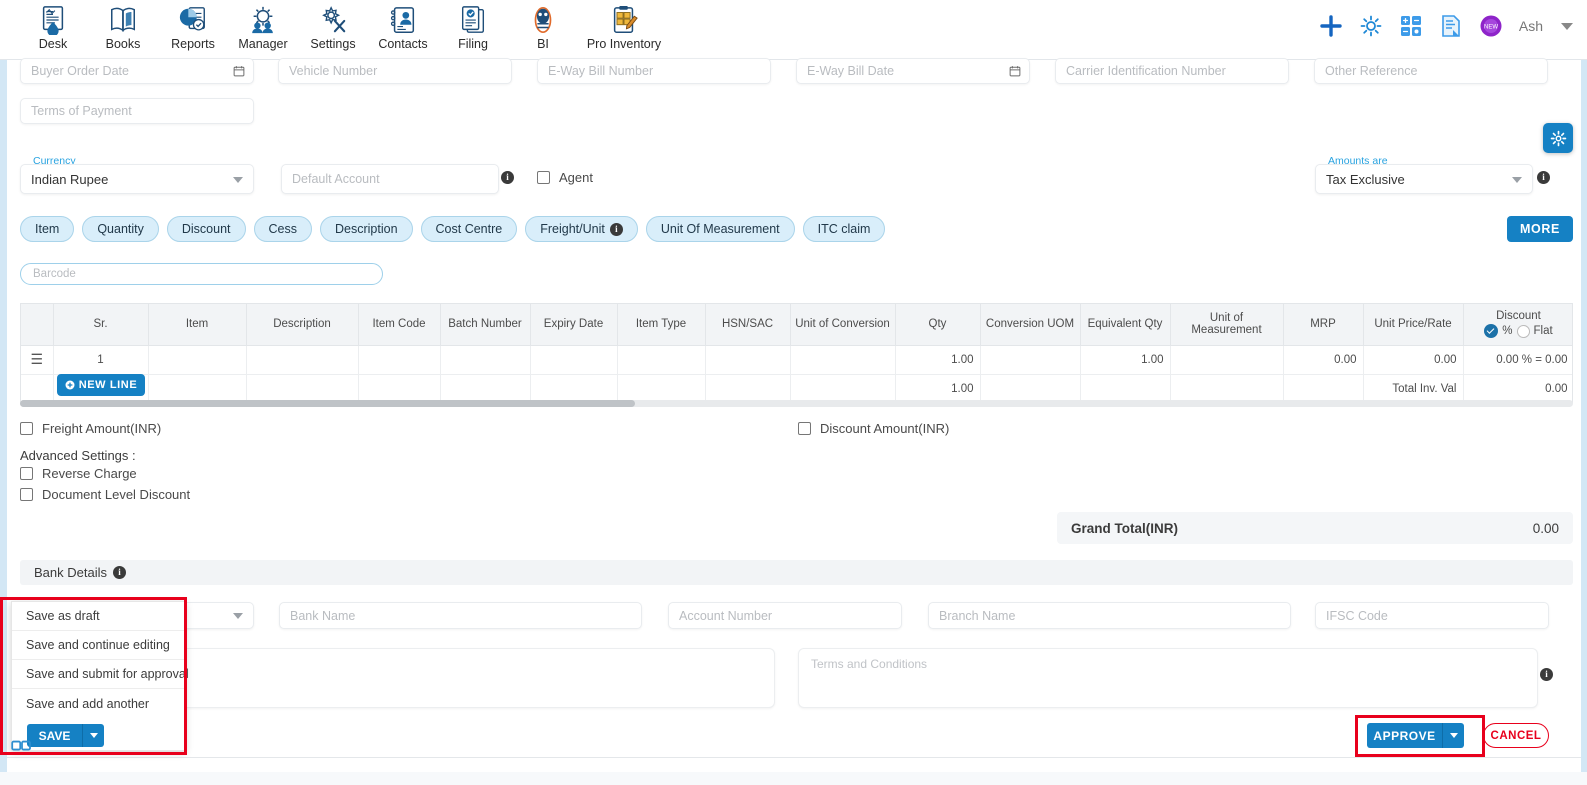 The image size is (1587, 785). I want to click on chip-itc-claim: ITC claim, so click(844, 229).